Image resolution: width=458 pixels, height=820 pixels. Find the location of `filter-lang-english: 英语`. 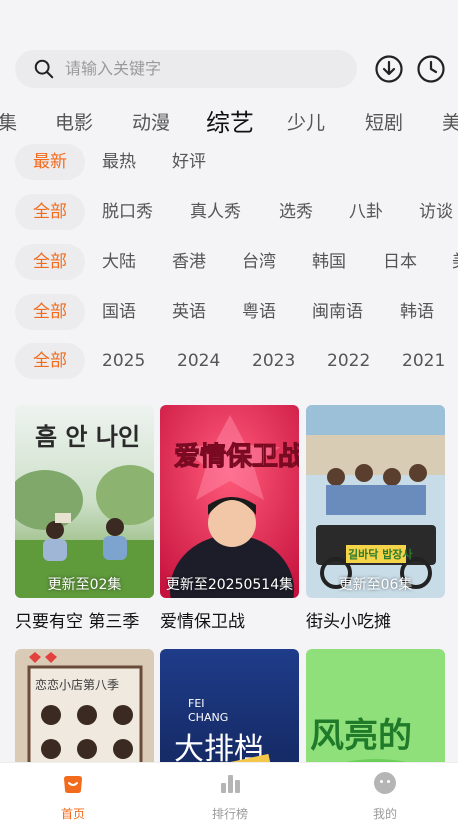

filter-lang-english: 英语 is located at coordinates (189, 312).